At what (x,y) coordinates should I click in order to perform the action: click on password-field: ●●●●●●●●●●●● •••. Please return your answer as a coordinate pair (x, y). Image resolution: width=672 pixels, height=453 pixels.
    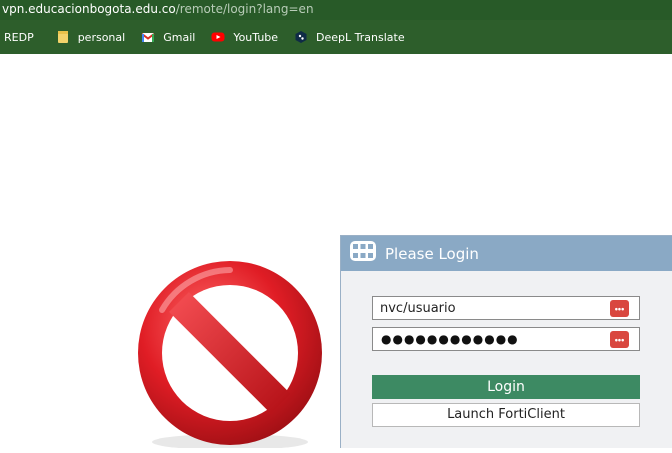
    Looking at the image, I should click on (506, 339).